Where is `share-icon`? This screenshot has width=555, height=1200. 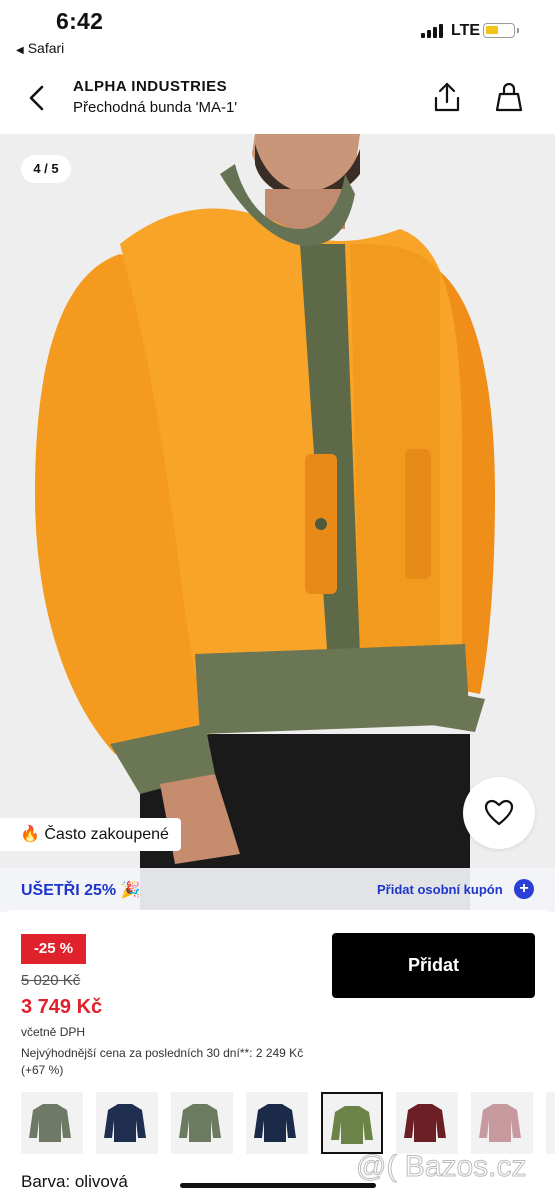
share-icon is located at coordinates (447, 98).